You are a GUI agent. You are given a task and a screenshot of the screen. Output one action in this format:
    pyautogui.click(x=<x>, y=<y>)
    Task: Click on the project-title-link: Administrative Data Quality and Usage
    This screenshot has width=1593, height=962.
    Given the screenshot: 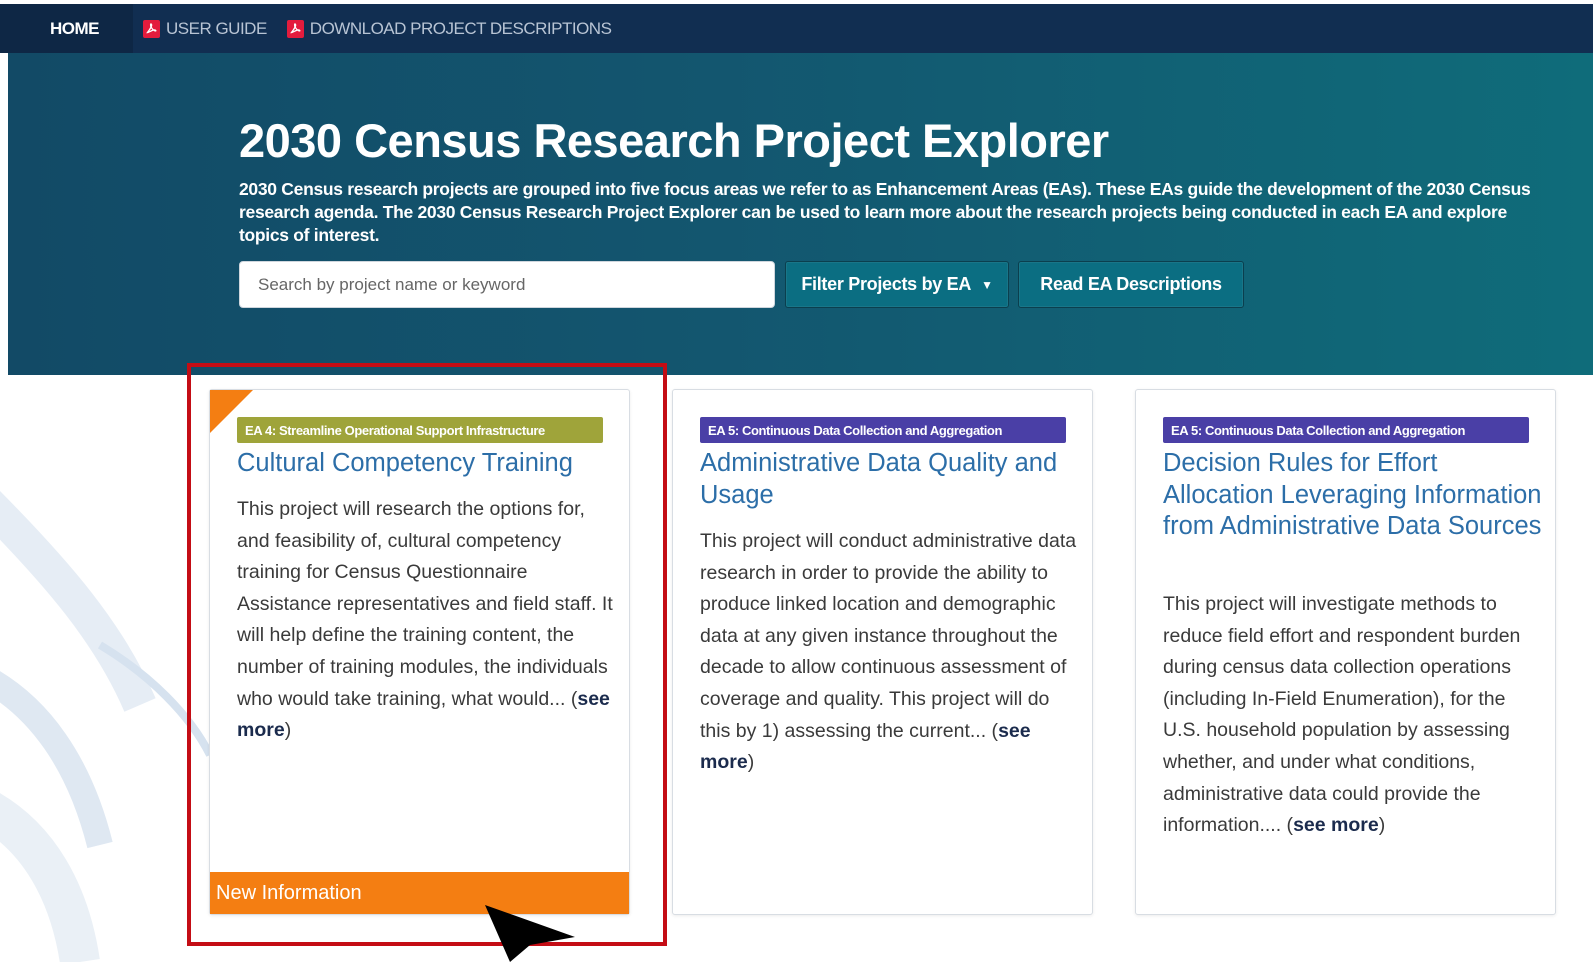 What is the action you would take?
    pyautogui.click(x=890, y=479)
    